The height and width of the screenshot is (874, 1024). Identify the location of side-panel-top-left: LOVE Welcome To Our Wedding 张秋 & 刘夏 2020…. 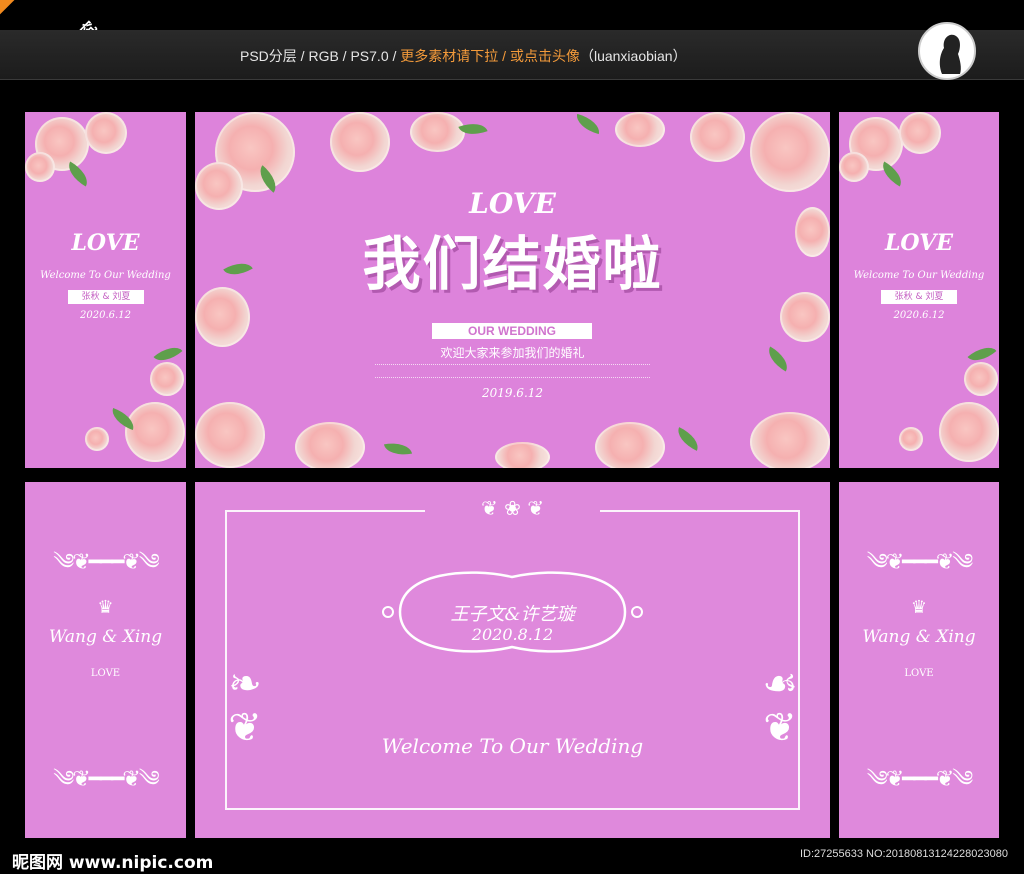
(105, 290).